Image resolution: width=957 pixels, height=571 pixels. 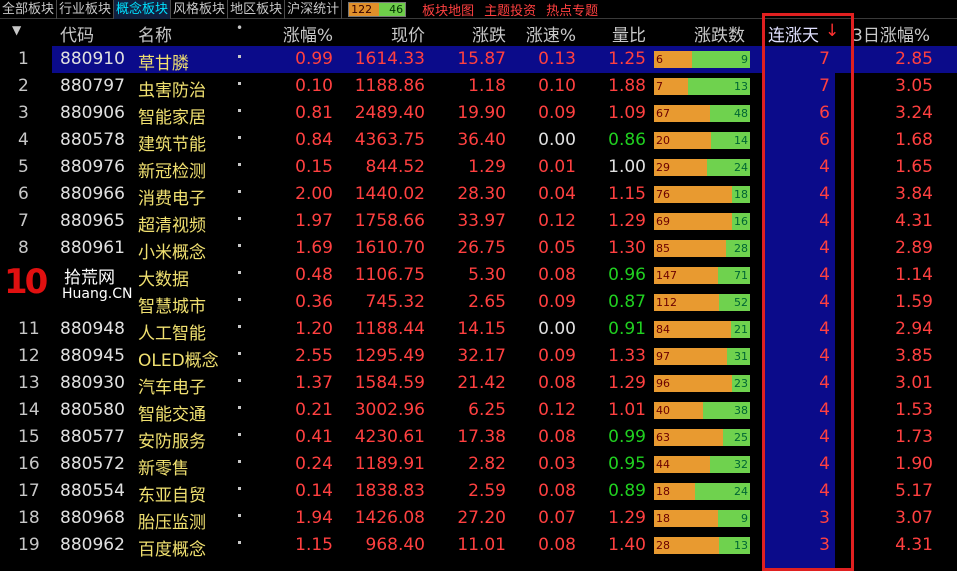 I want to click on row-index: 16, so click(x=29, y=464).